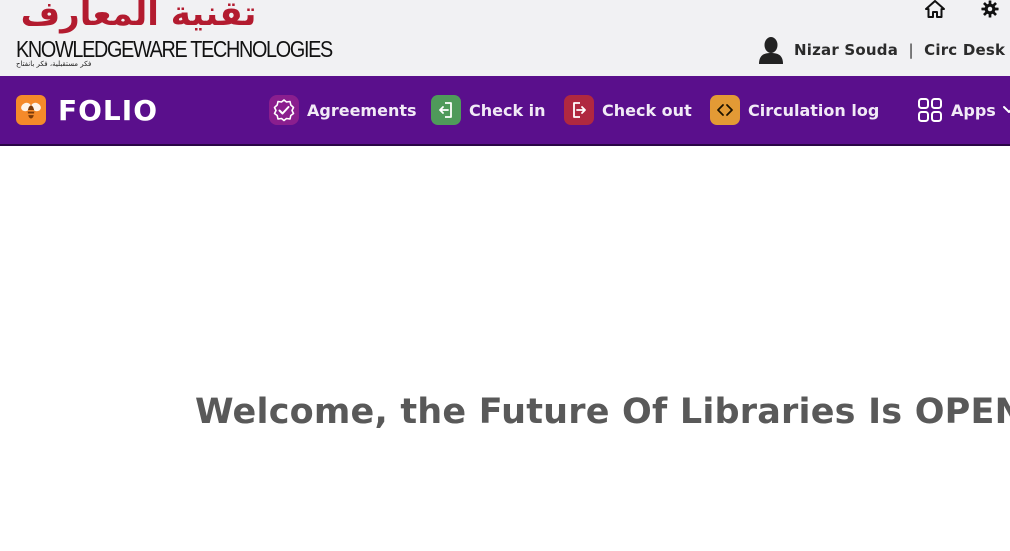 This screenshot has width=1010, height=551. Describe the element at coordinates (935, 9) in the screenshot. I see `home-icon` at that location.